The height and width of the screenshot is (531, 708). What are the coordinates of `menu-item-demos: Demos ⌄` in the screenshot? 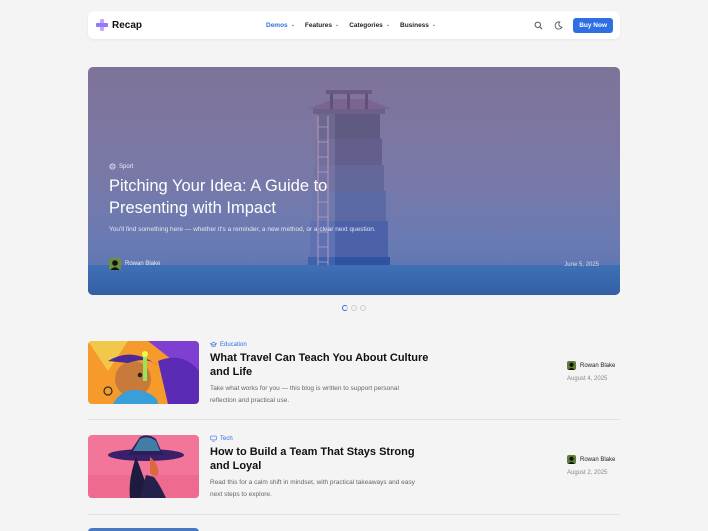 It's located at (280, 25).